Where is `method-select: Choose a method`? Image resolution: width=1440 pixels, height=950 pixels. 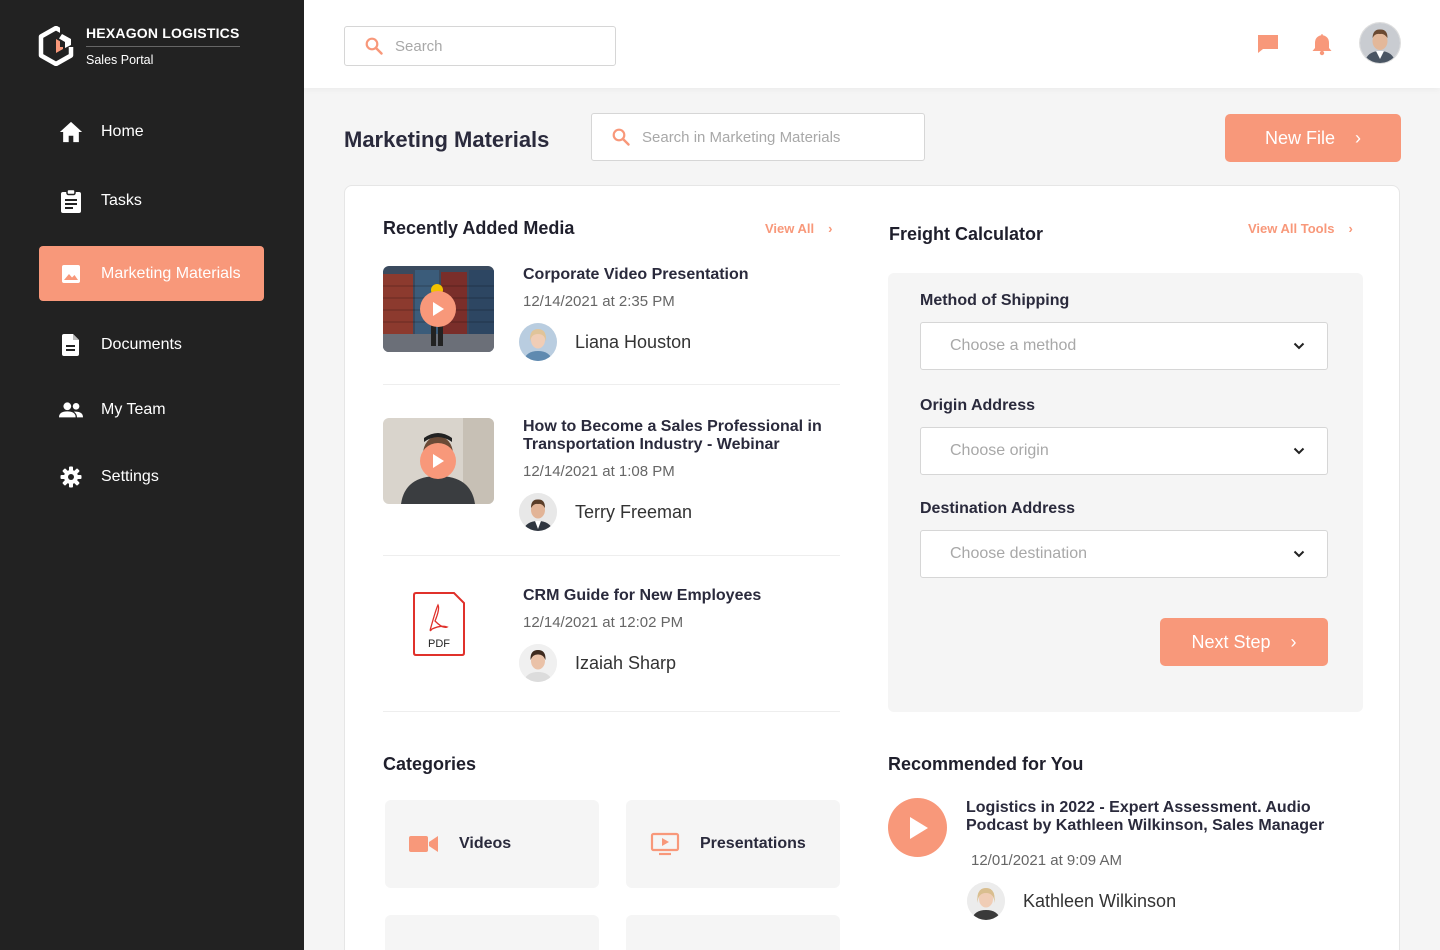
method-select: Choose a method is located at coordinates (1124, 346).